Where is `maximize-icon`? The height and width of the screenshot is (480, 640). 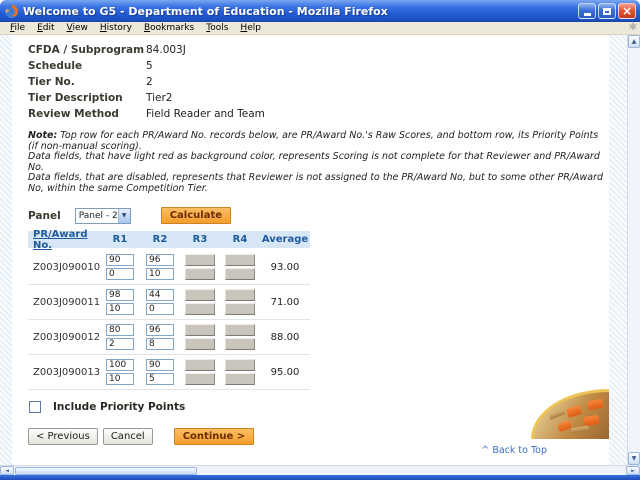
maximize-icon is located at coordinates (607, 11).